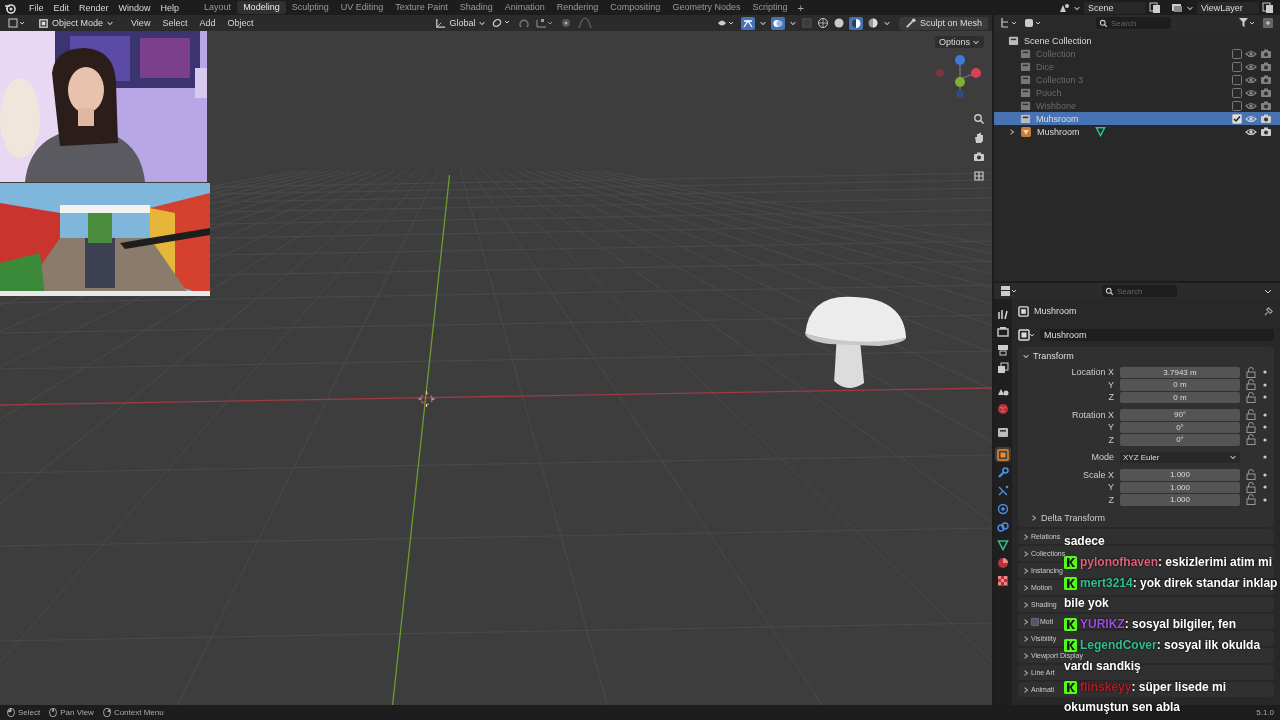 This screenshot has height=720, width=1280. What do you see at coordinates (777, 23) in the screenshot?
I see `overlays-toggle-icon` at bounding box center [777, 23].